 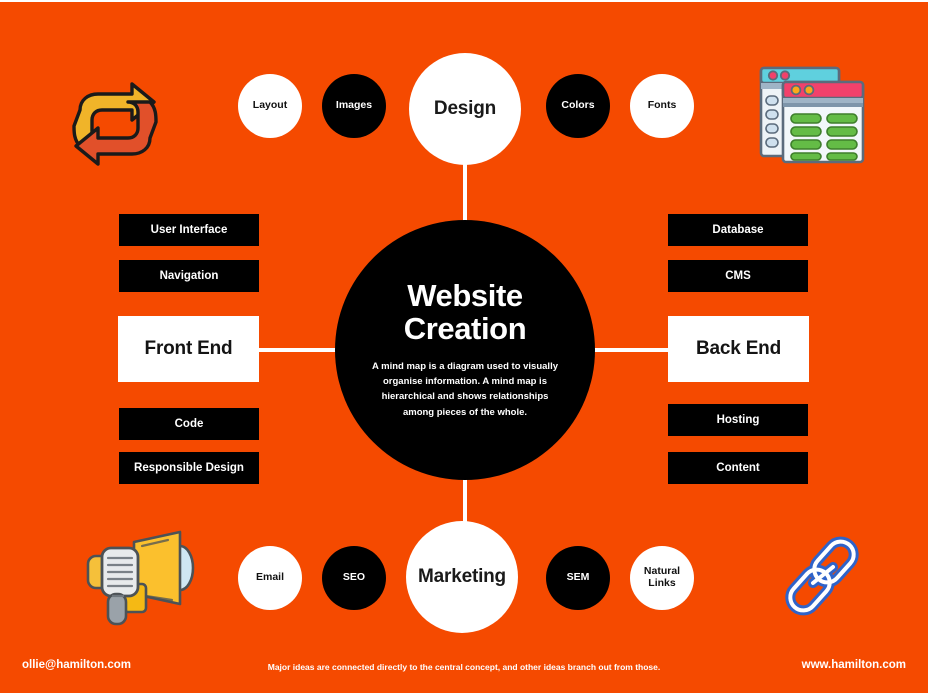 I want to click on node-marketing-child-natural-links: Natural Links, so click(x=662, y=578).